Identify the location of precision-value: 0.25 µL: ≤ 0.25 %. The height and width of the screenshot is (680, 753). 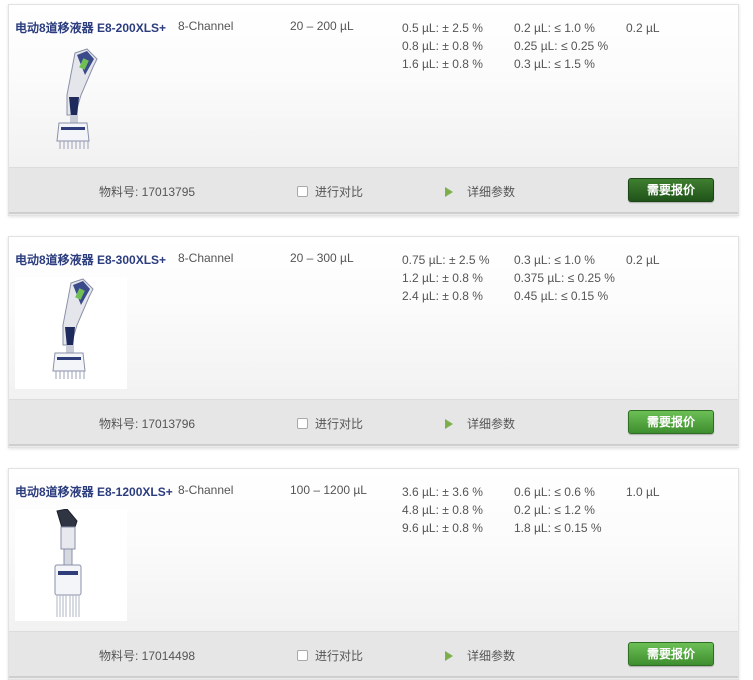
(561, 46).